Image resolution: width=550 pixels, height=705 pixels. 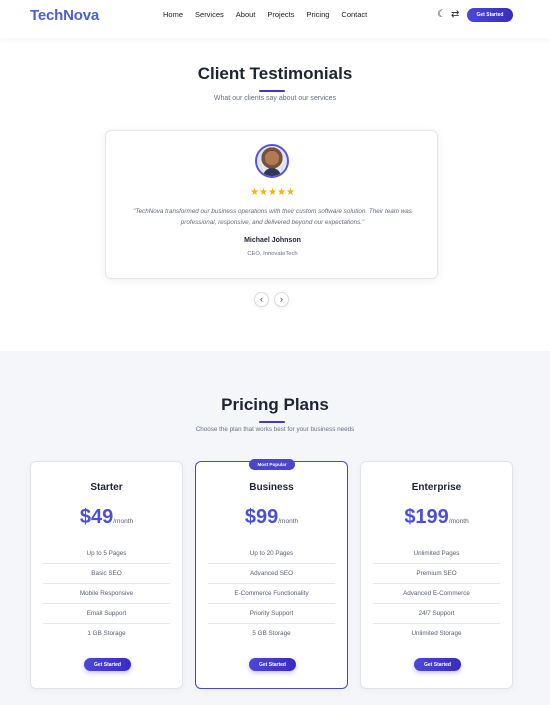 What do you see at coordinates (272, 161) in the screenshot?
I see `avatar` at bounding box center [272, 161].